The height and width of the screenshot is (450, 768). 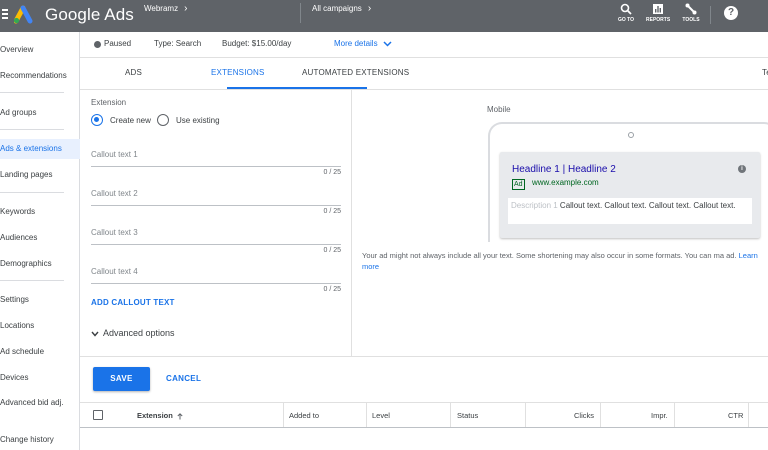 What do you see at coordinates (631, 135) in the screenshot?
I see `phone-camera-icon` at bounding box center [631, 135].